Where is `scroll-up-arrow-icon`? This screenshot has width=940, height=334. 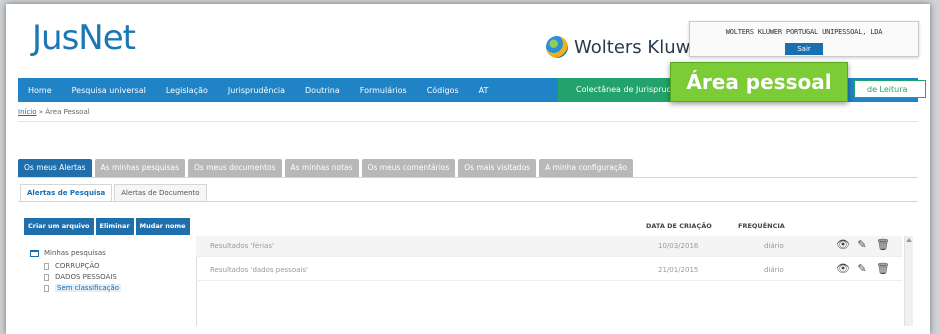
scroll-up-arrow-icon is located at coordinates (909, 240).